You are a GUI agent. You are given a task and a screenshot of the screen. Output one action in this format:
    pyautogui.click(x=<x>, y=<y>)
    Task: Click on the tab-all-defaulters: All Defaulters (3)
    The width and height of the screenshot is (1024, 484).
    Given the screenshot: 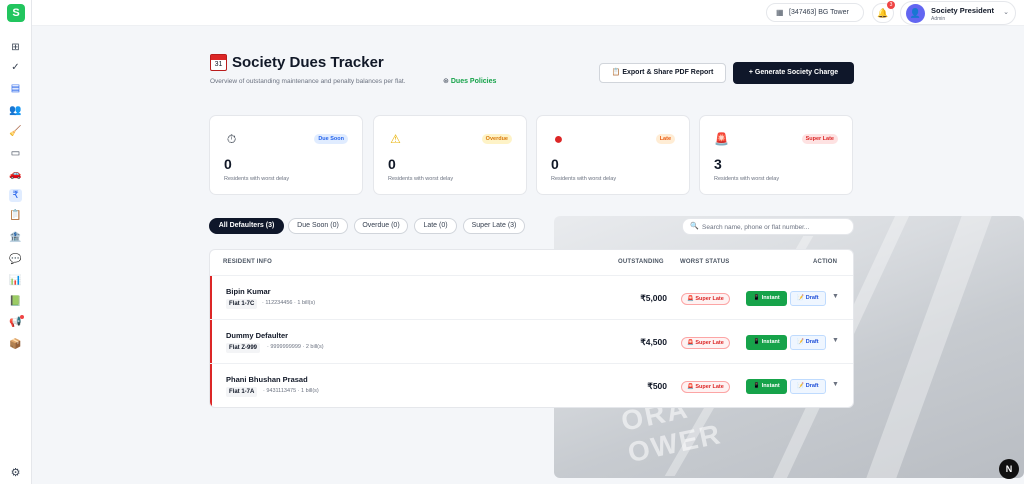 What is the action you would take?
    pyautogui.click(x=246, y=226)
    